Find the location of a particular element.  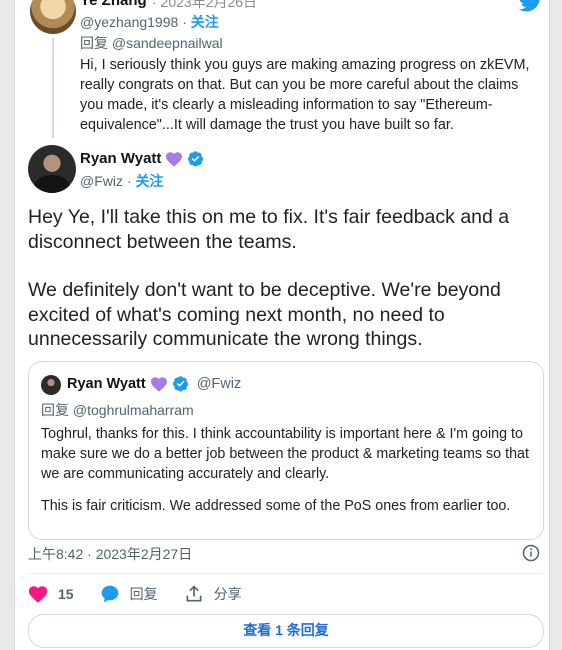

avatar-ryan-wyatt is located at coordinates (52, 169).